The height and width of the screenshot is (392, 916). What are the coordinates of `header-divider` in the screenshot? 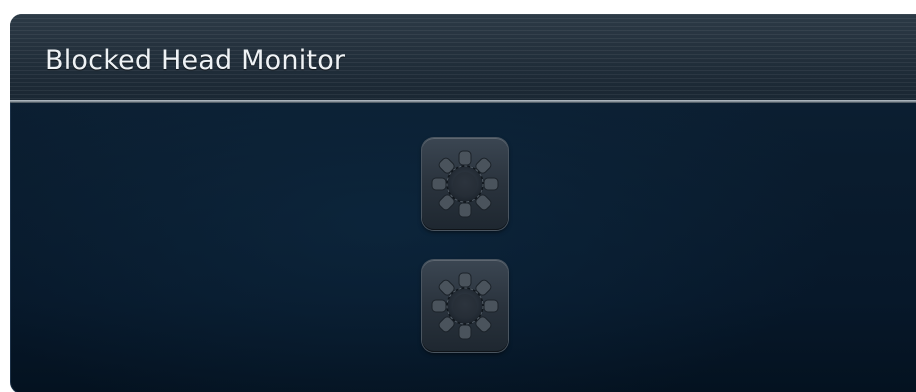 It's located at (463, 101).